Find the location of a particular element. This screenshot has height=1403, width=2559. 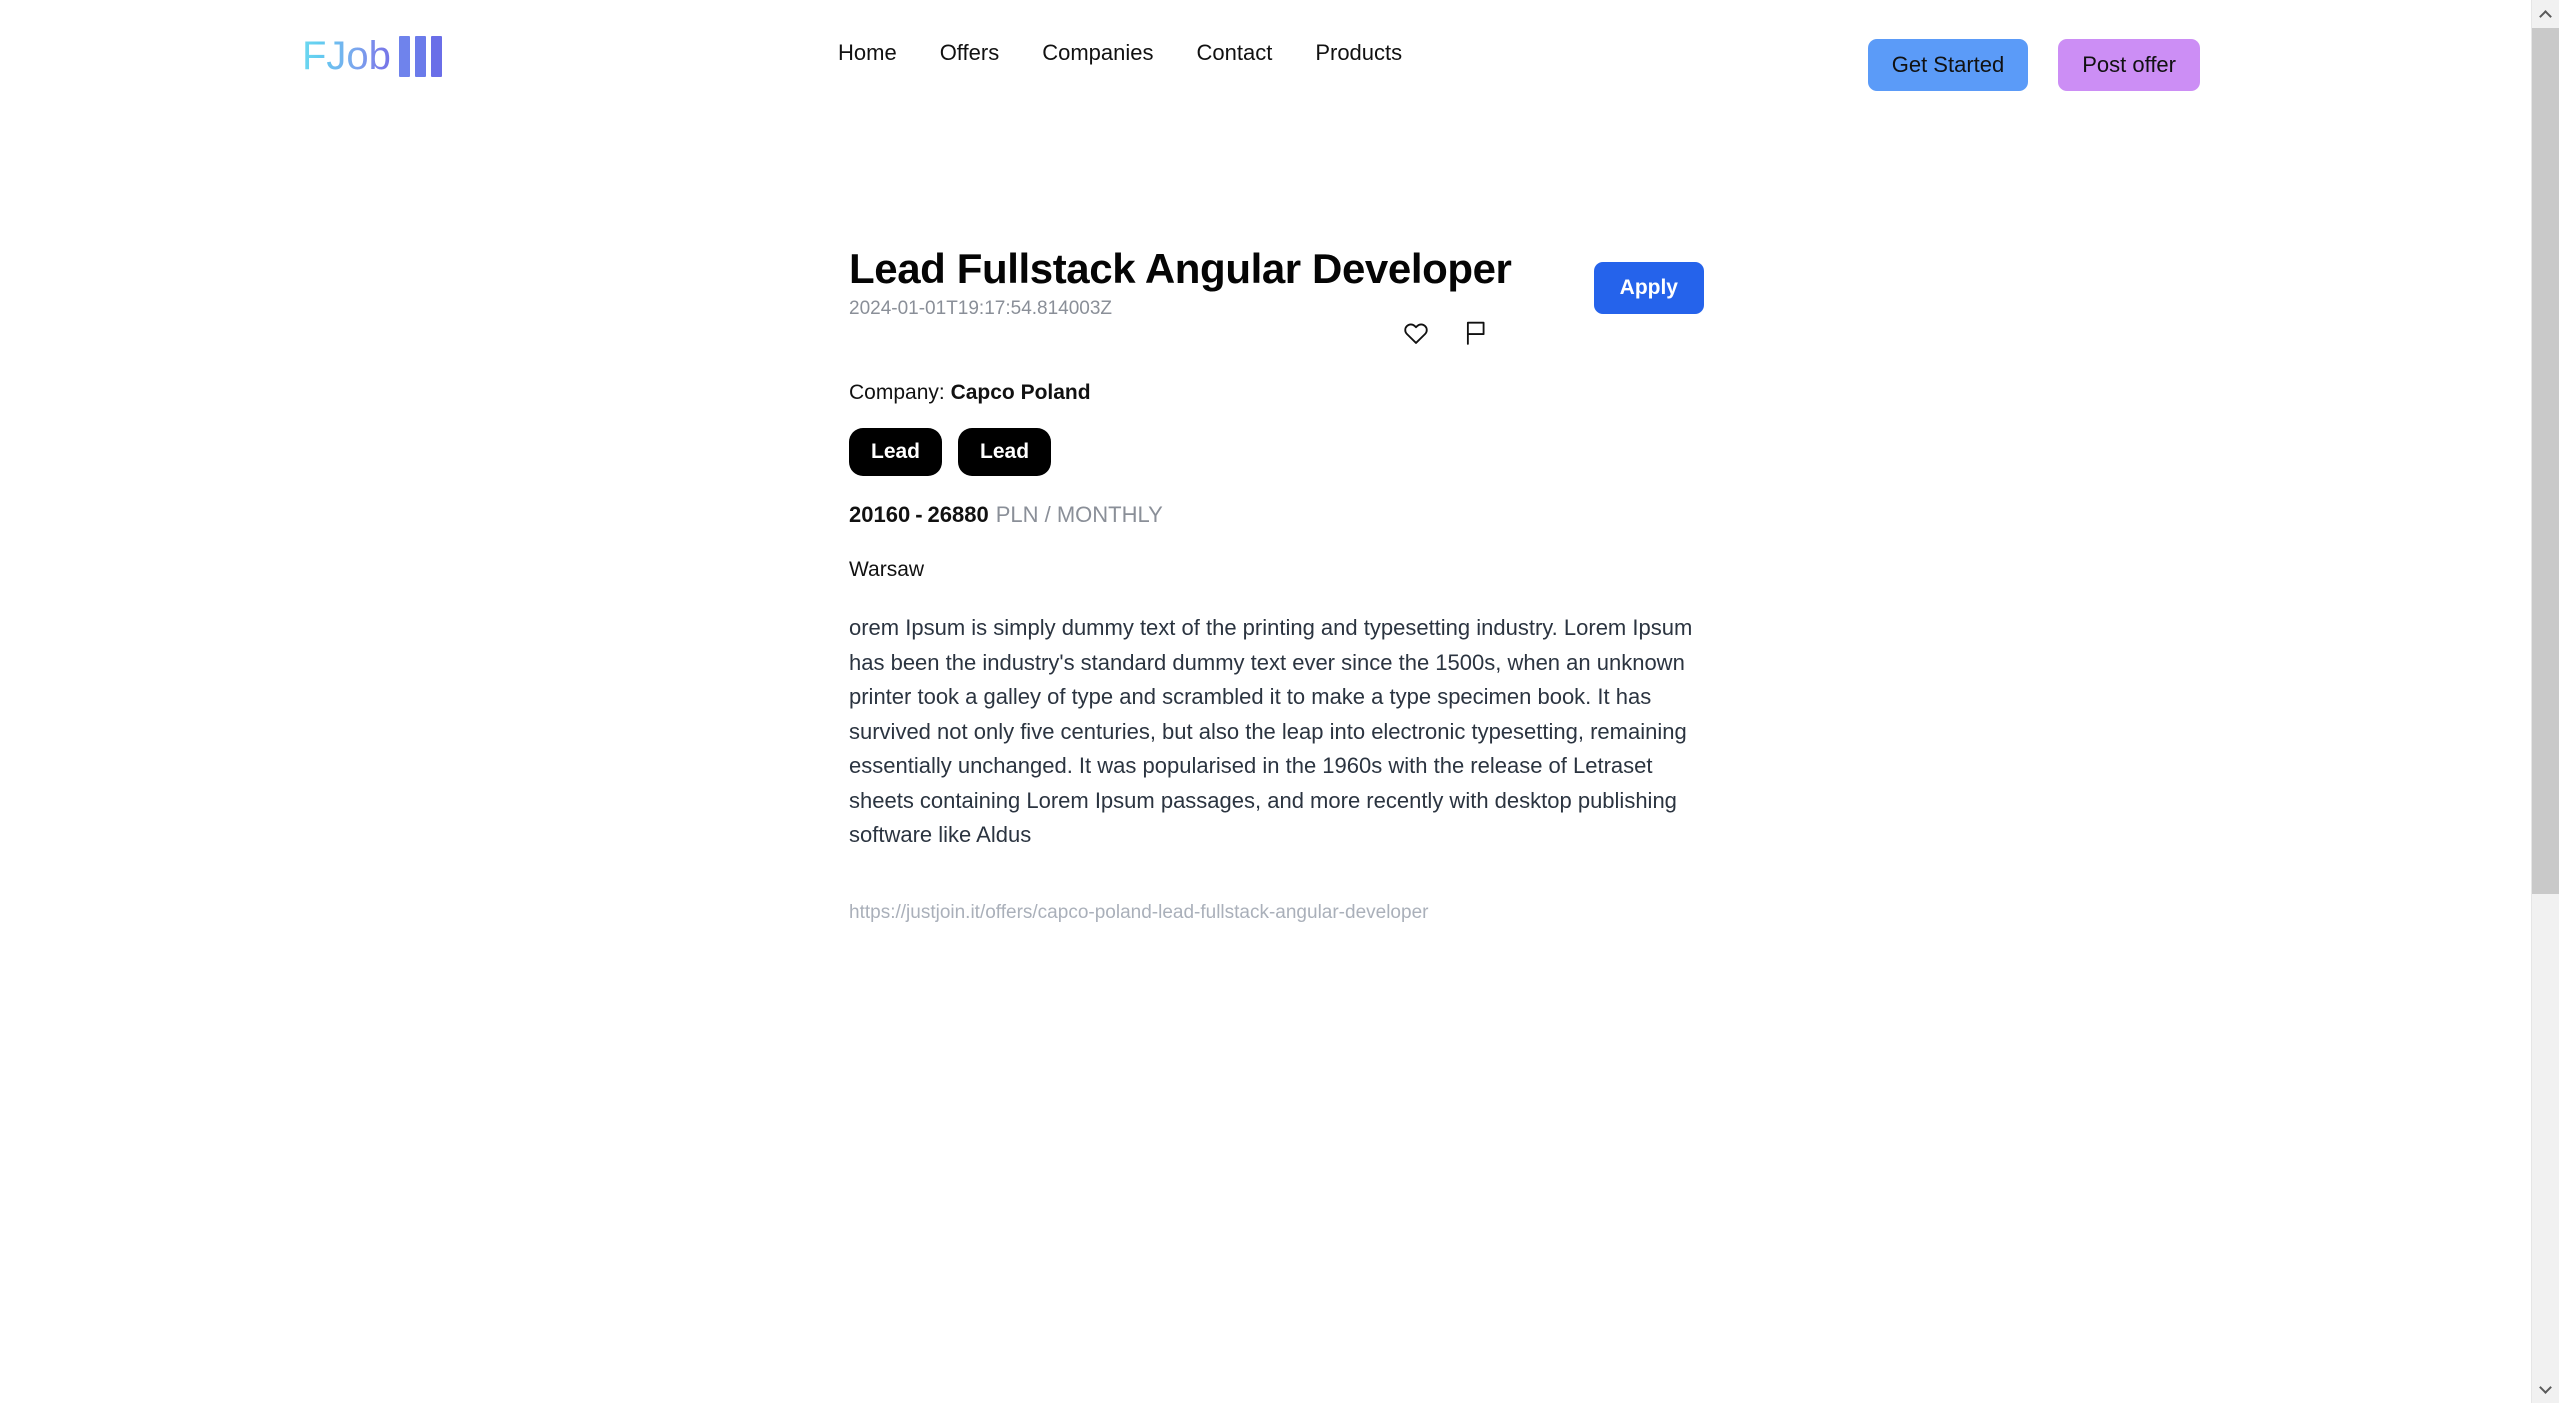

heart-icon is located at coordinates (1416, 333).